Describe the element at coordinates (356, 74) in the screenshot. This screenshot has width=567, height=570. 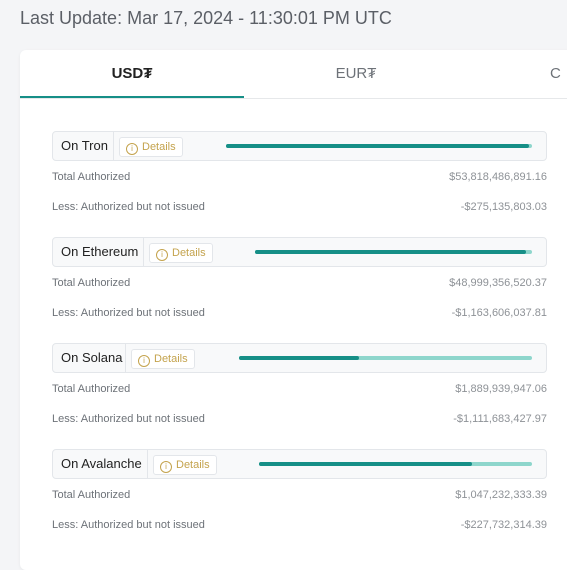
I see `tab-eurt: EUR₮` at that location.